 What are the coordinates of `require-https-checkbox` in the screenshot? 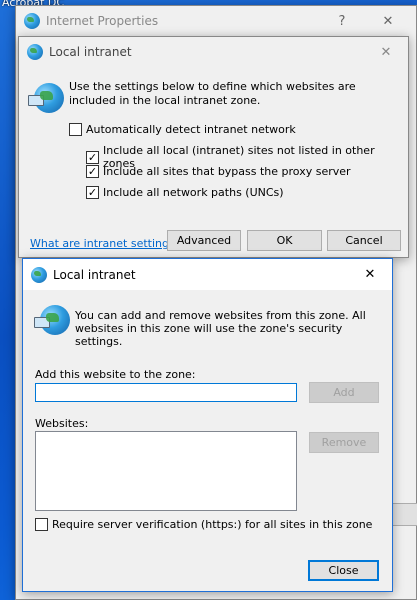 It's located at (41, 524).